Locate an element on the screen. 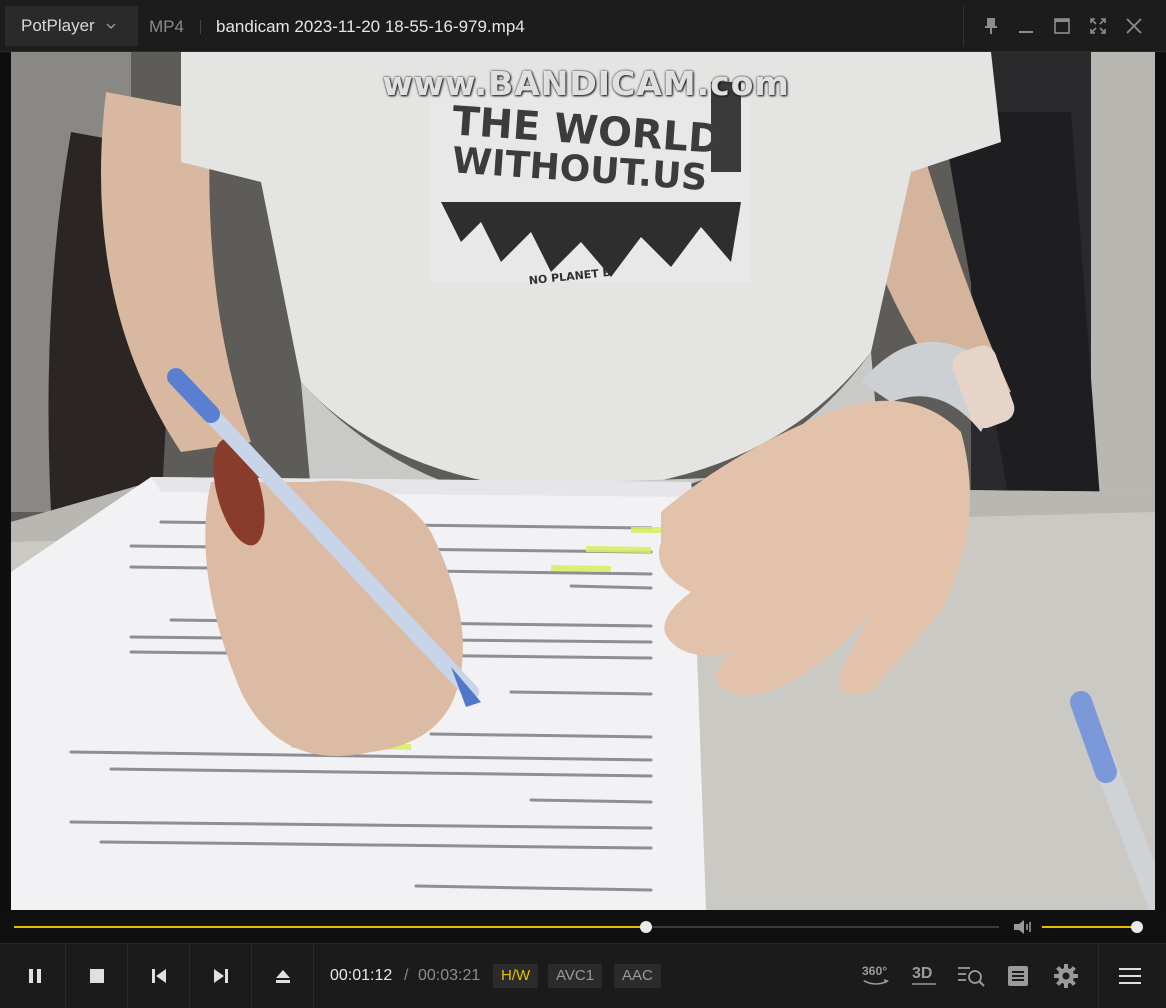  file-title: bandicam 2023-11-20 18-55-16-979.mp4 is located at coordinates (370, 26).